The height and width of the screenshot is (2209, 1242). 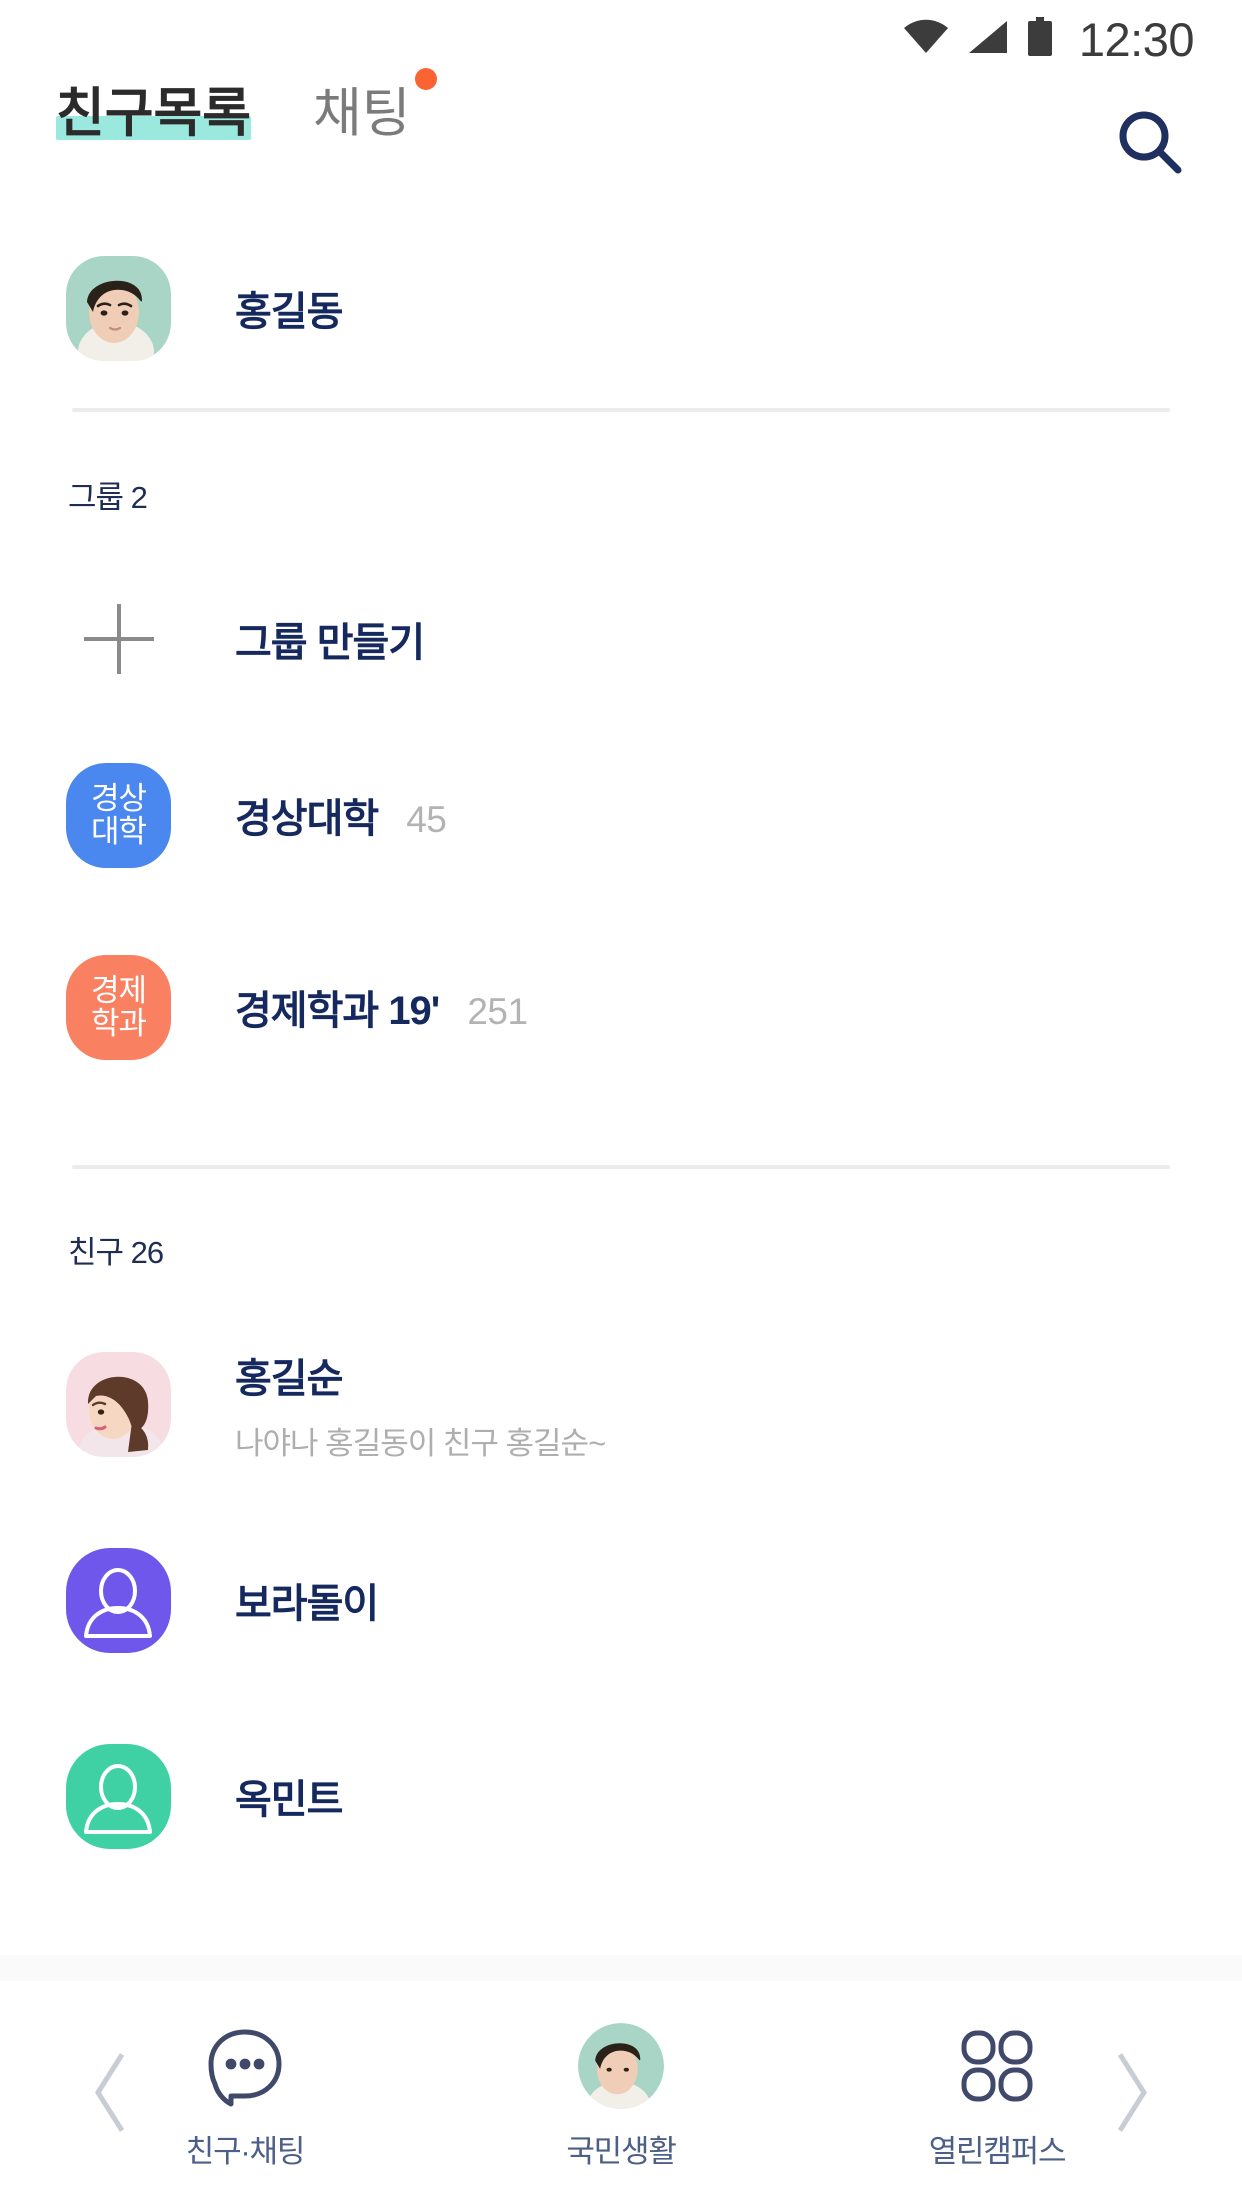 I want to click on nav-item-open-campus-label: 열린캠퍼스, so click(x=997, y=2151).